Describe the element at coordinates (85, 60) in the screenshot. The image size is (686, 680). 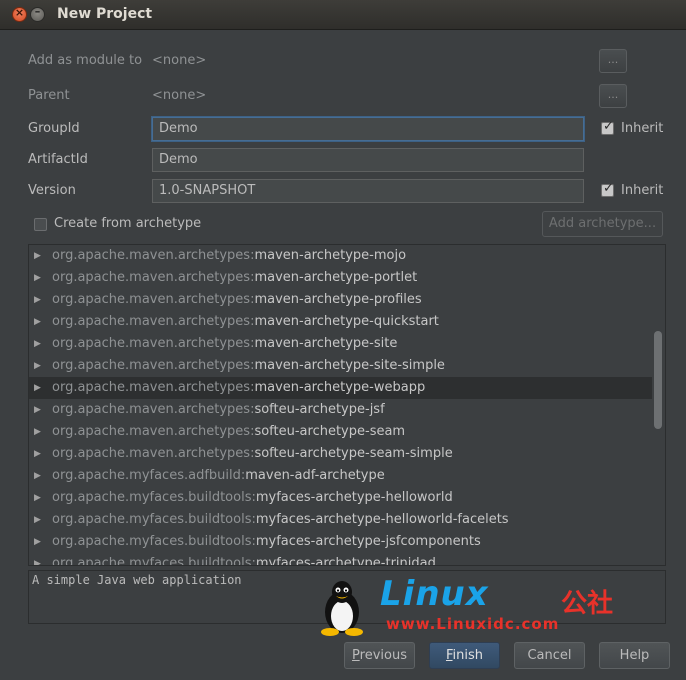
I see `module-label: Add as module to` at that location.